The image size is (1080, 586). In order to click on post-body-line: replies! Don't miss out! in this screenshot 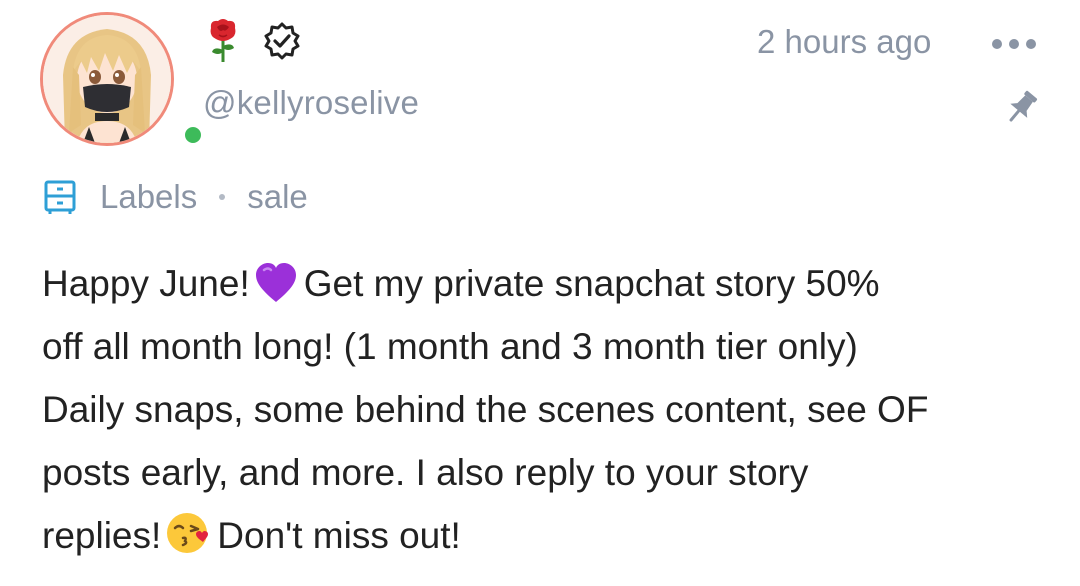, I will do `click(547, 535)`.